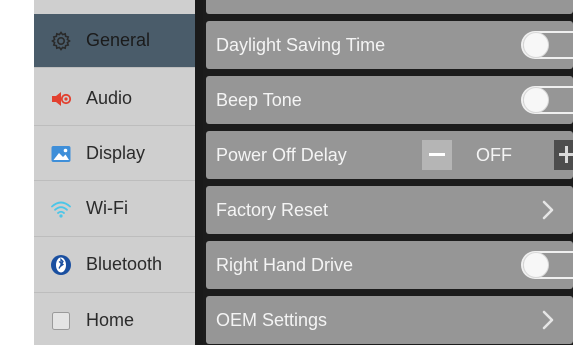 This screenshot has height=345, width=573. Describe the element at coordinates (389, 265) in the screenshot. I see `setting-row-right-hand-drive: Right Hand Drive` at that location.